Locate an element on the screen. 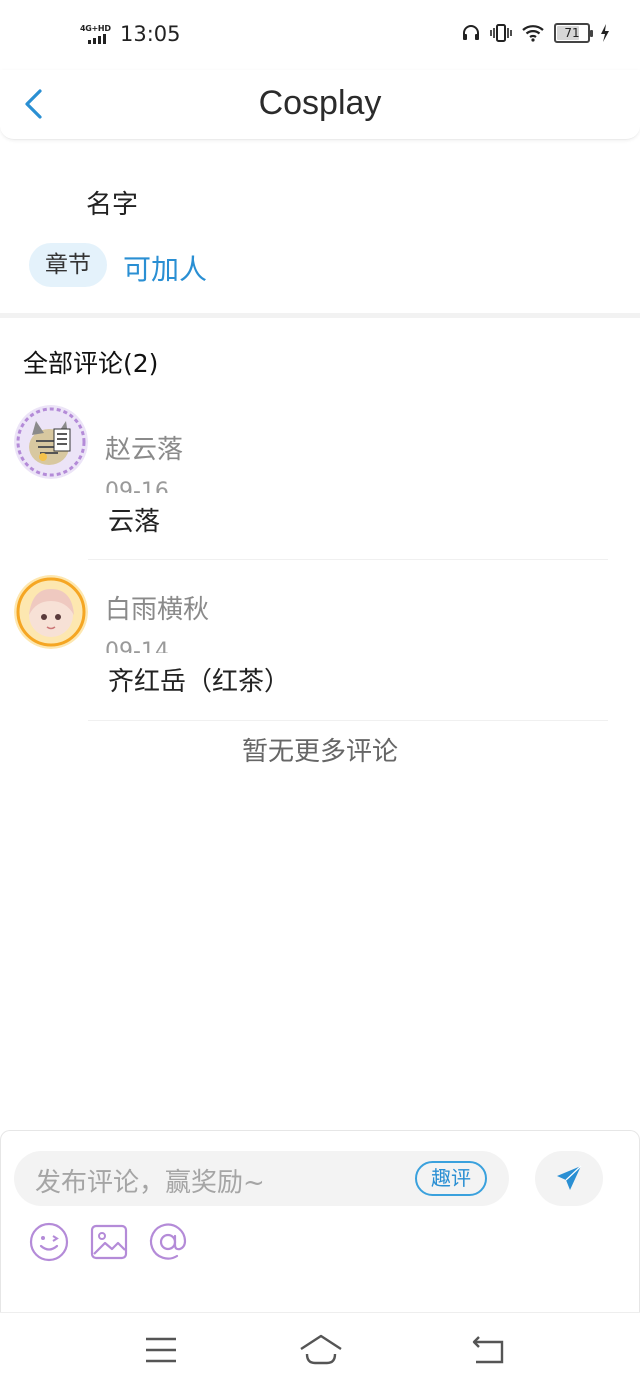  status-bar: 4G+HD 13:05 71 is located at coordinates (320, 35).